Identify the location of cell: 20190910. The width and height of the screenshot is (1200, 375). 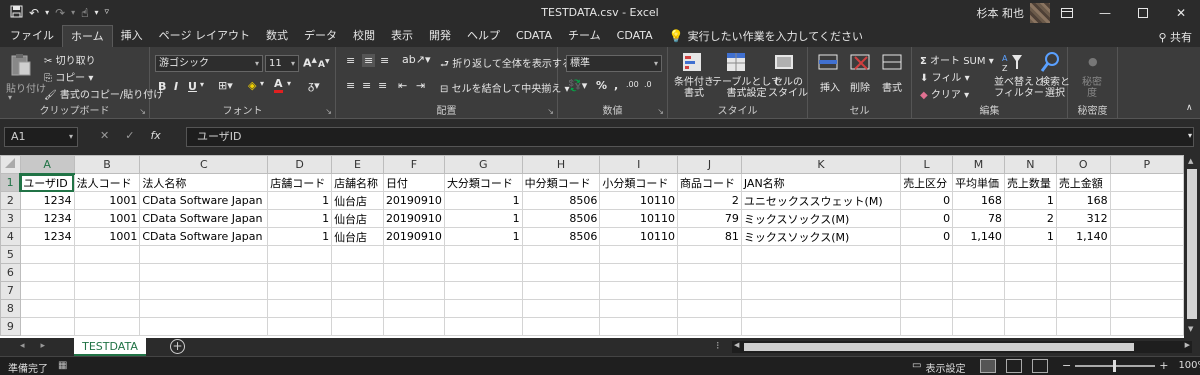
(413, 218).